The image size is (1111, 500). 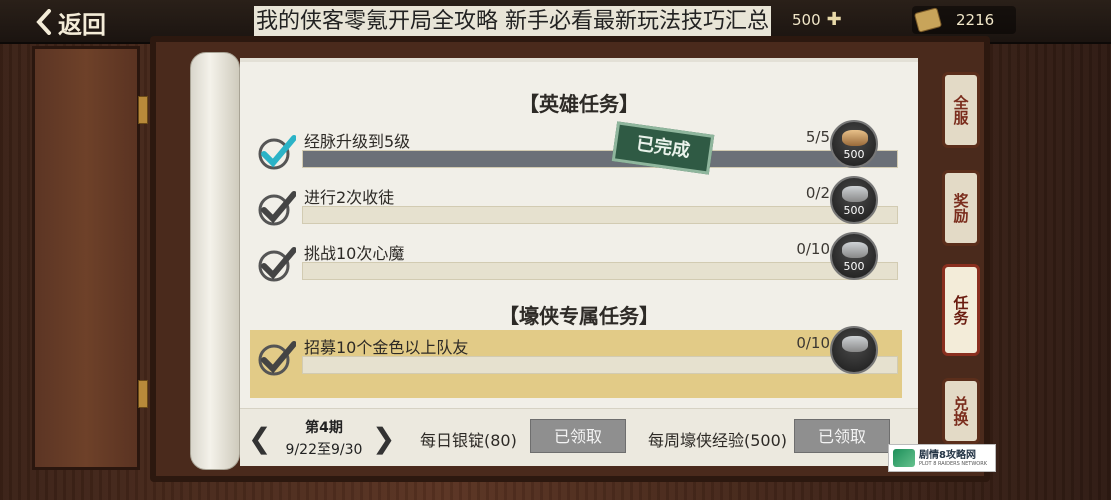 What do you see at coordinates (43, 22) in the screenshot?
I see `chevron-left-icon` at bounding box center [43, 22].